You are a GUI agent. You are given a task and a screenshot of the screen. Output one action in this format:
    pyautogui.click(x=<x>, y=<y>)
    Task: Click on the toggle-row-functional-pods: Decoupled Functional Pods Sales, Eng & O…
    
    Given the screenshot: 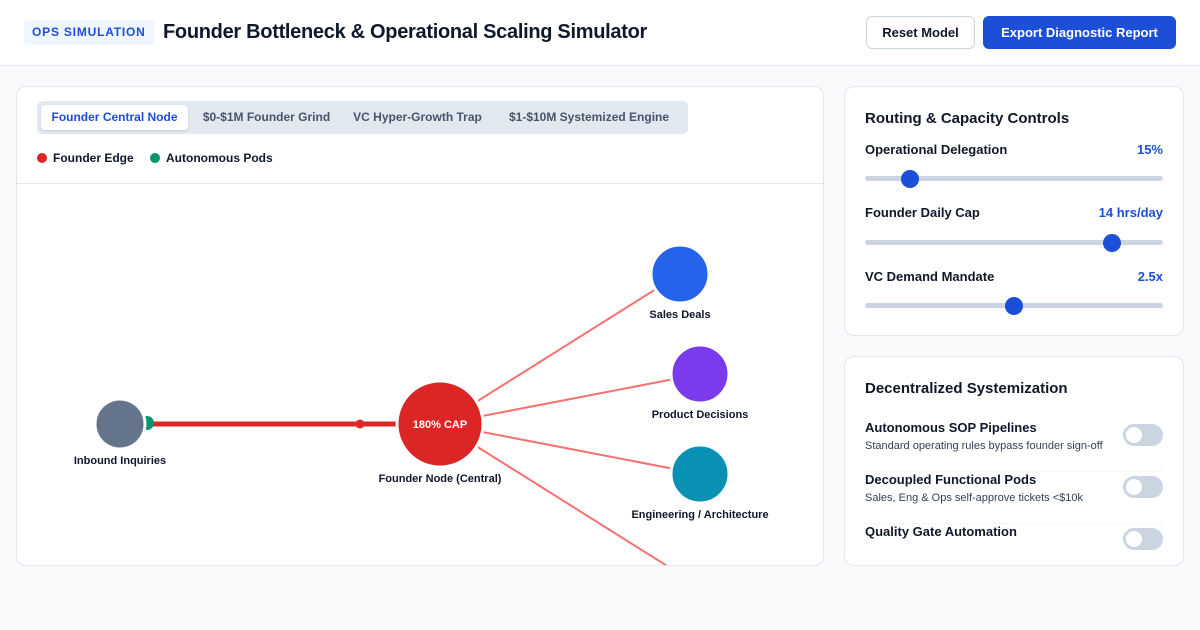 What is the action you would take?
    pyautogui.click(x=1014, y=498)
    